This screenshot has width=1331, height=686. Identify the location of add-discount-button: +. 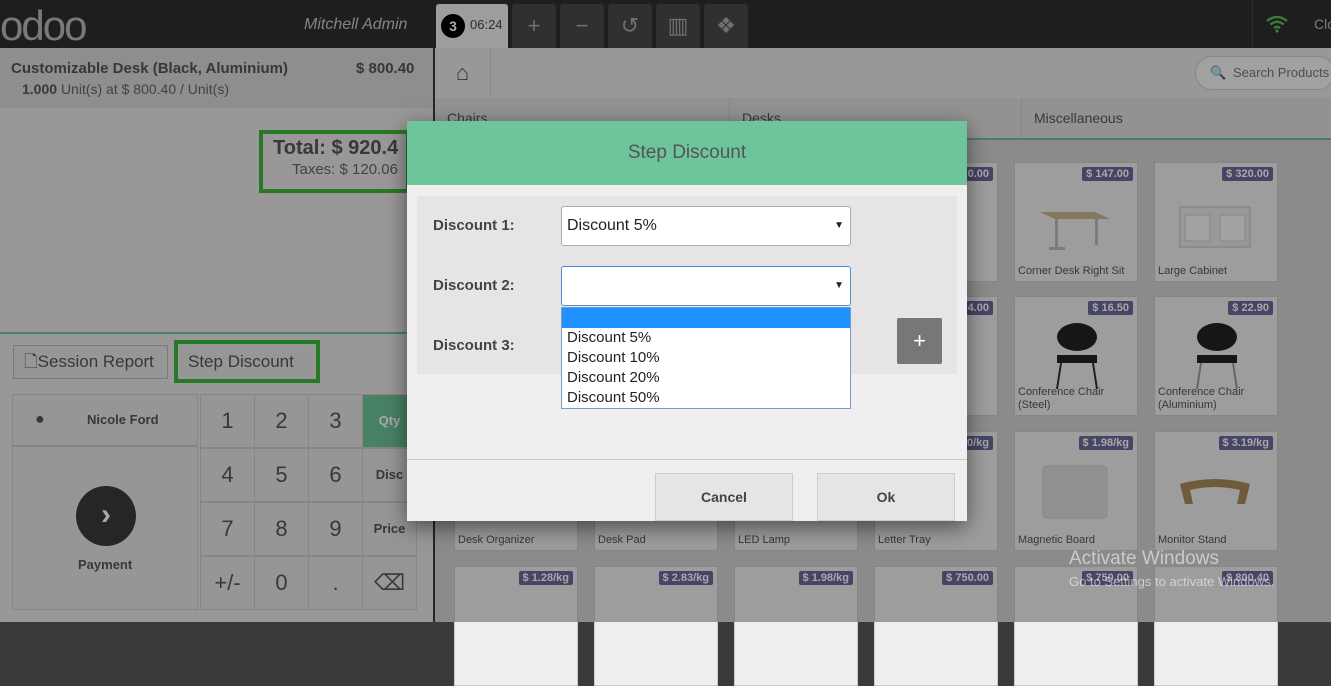
(919, 341).